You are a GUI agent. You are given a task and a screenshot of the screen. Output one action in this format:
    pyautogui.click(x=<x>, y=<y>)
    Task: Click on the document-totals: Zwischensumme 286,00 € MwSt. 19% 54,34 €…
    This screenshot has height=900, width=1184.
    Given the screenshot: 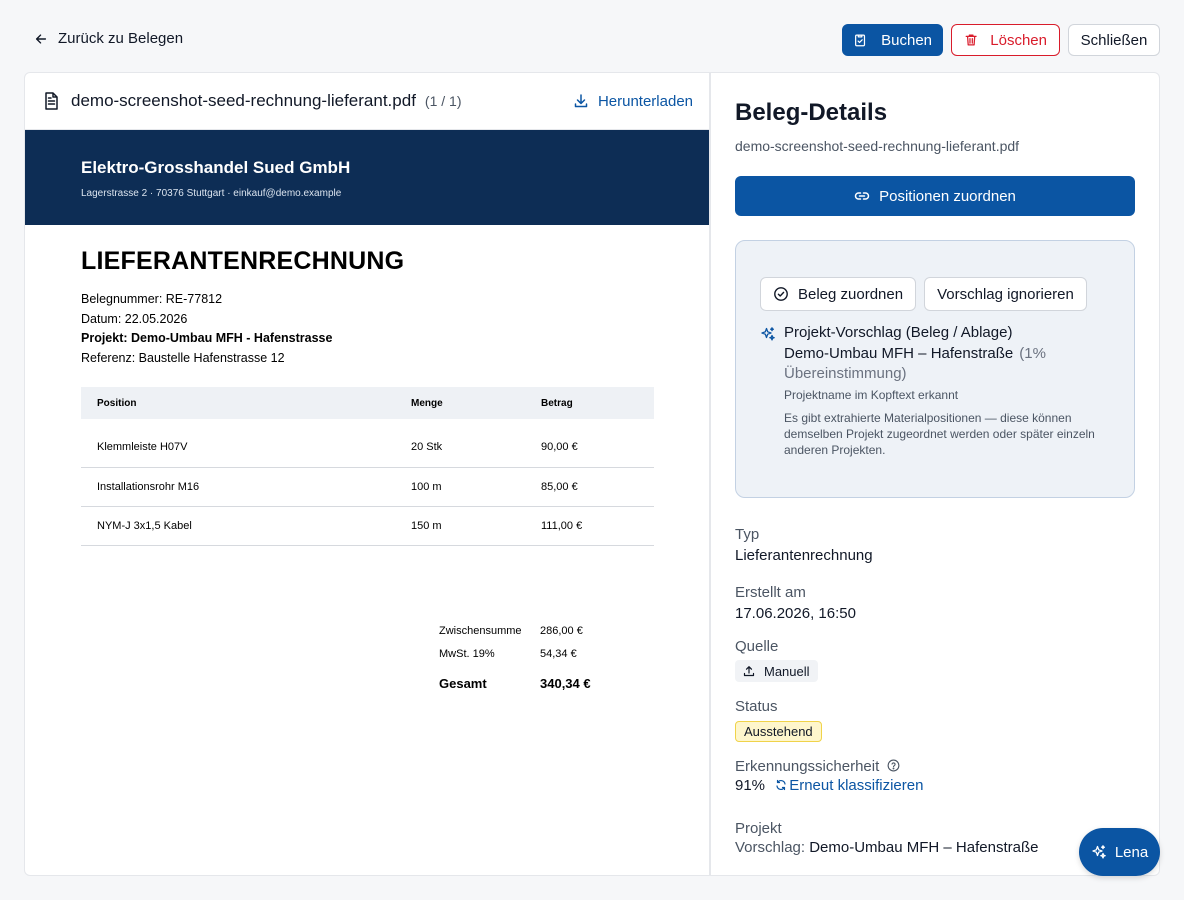 What is the action you would take?
    pyautogui.click(x=515, y=657)
    